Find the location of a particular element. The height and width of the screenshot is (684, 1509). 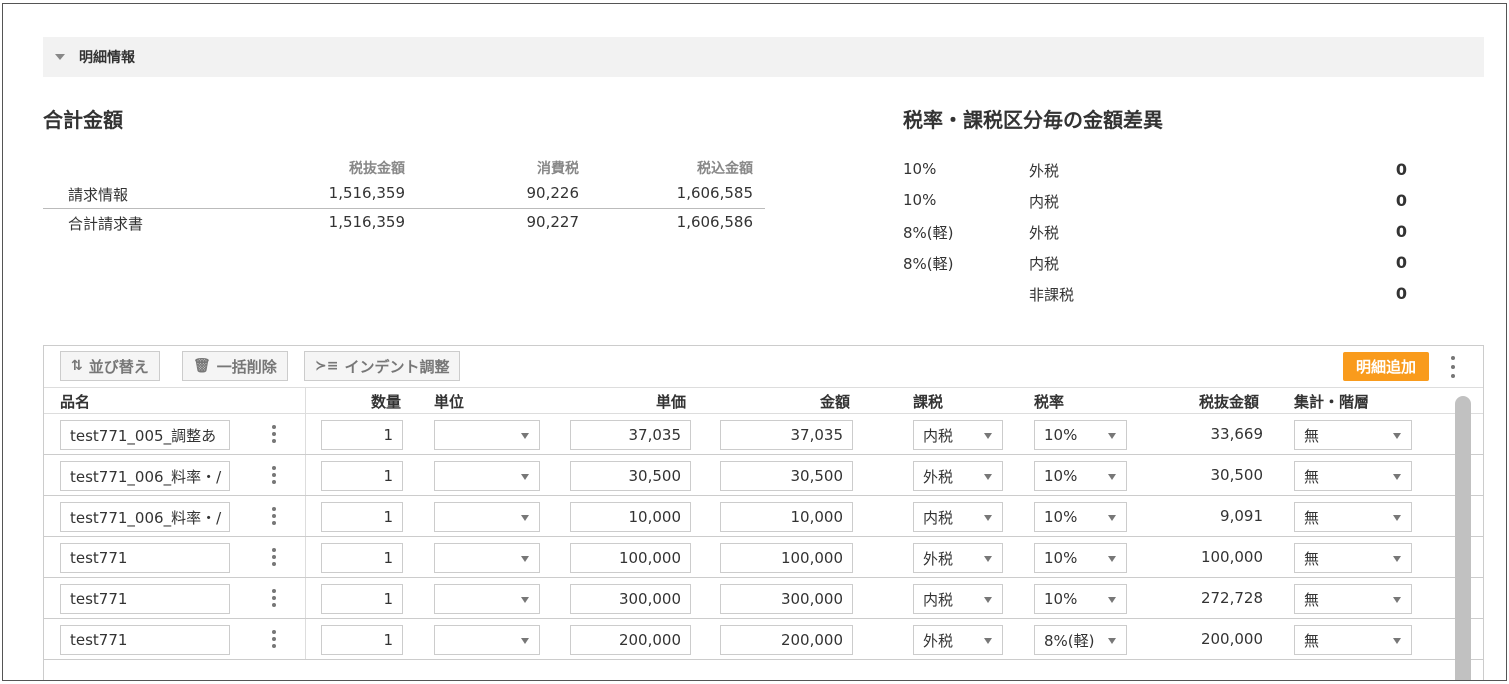

totals-row-excl: 1,516,359 is located at coordinates (366, 193).